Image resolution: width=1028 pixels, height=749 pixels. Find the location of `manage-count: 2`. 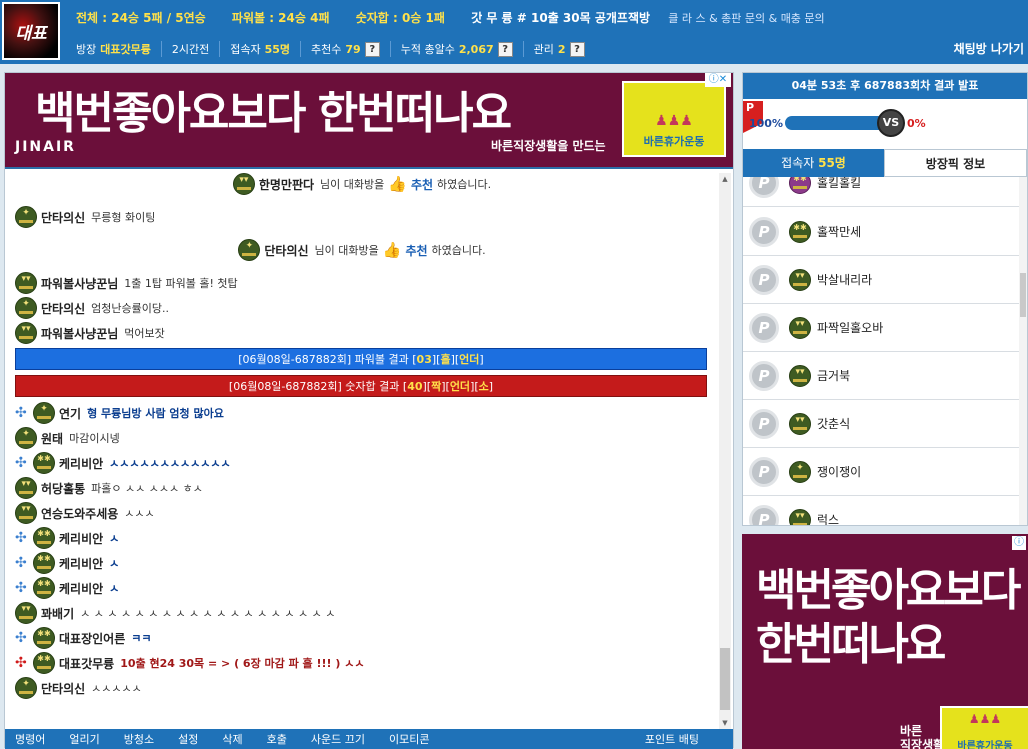

manage-count: 2 is located at coordinates (561, 49).